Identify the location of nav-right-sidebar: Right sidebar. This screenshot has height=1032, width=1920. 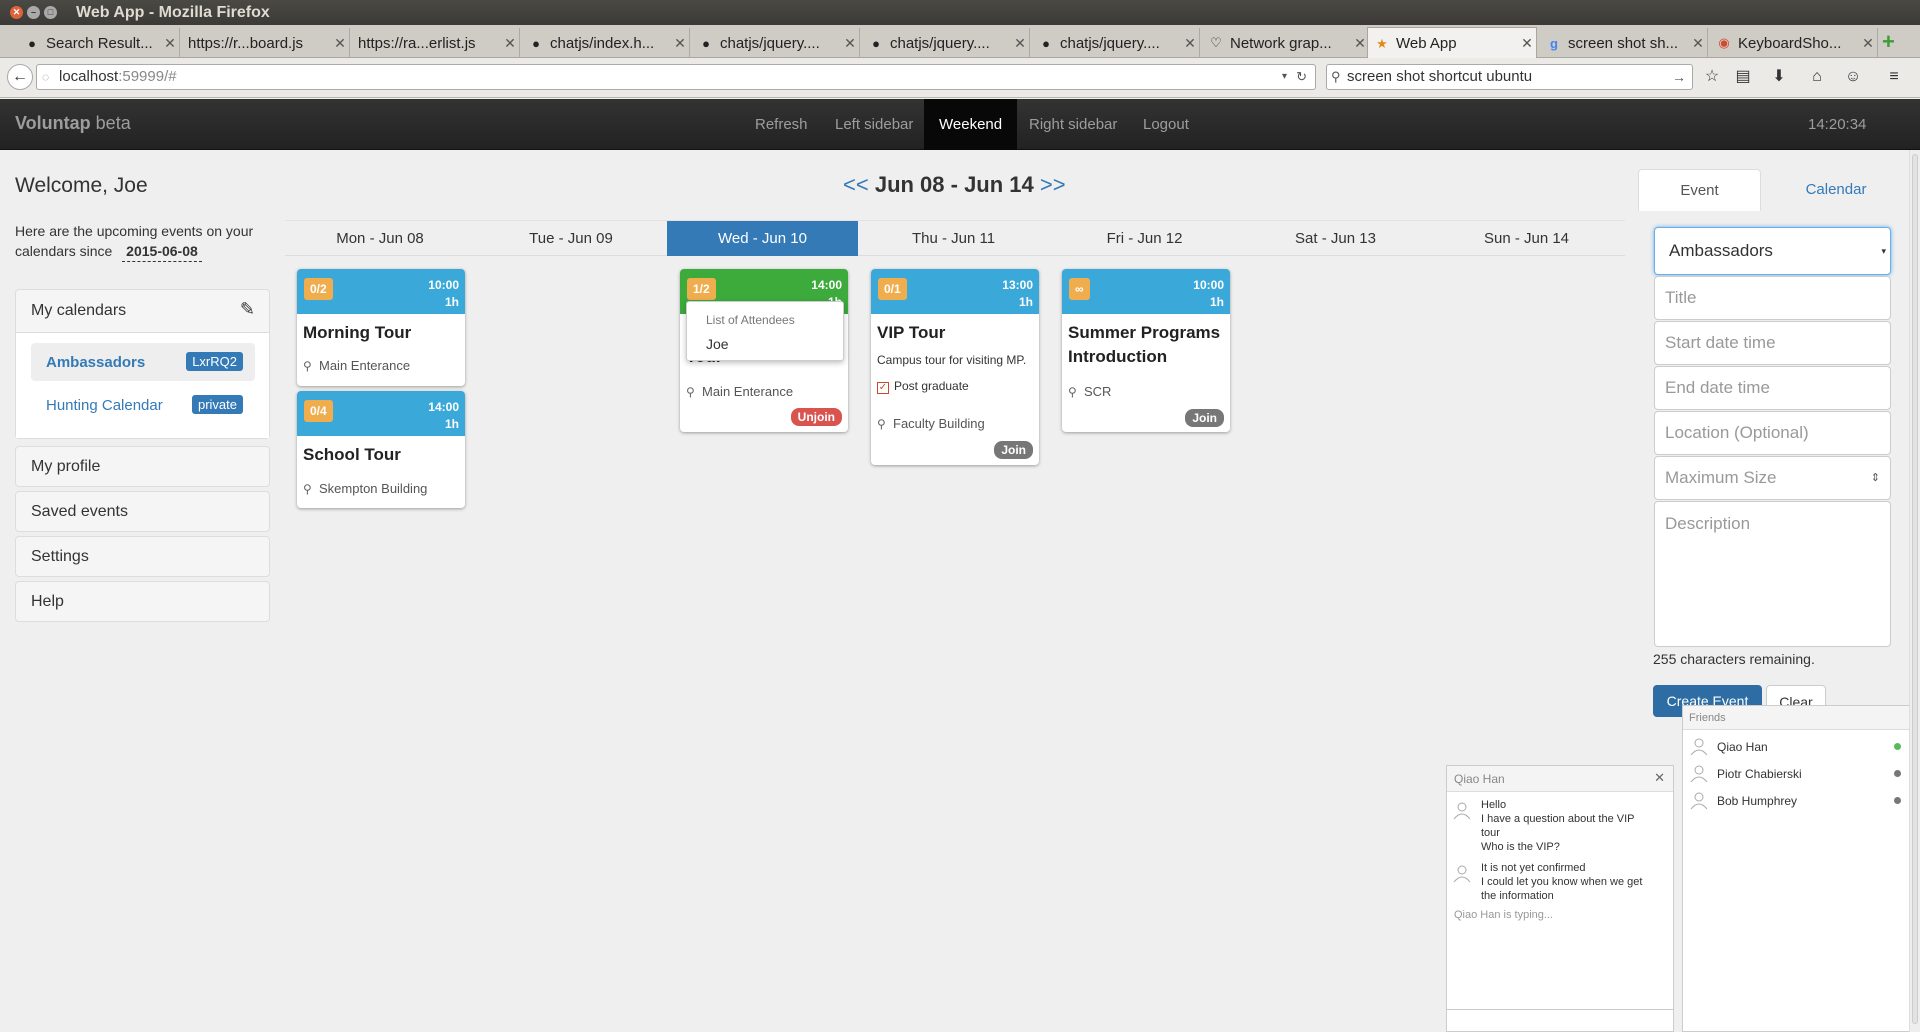
(1073, 124).